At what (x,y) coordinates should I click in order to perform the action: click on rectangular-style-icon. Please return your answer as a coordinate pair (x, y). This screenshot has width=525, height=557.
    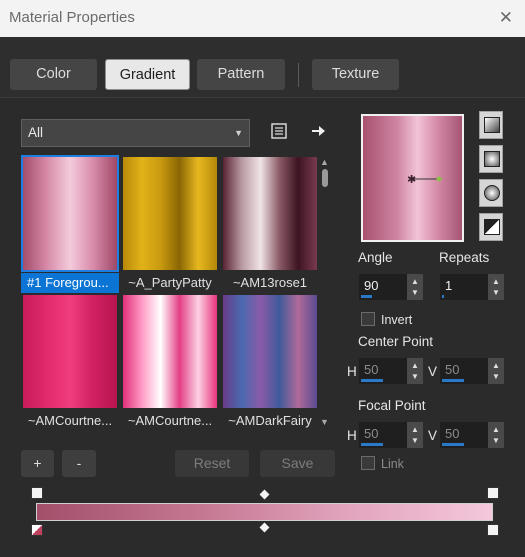
    Looking at the image, I should click on (491, 159).